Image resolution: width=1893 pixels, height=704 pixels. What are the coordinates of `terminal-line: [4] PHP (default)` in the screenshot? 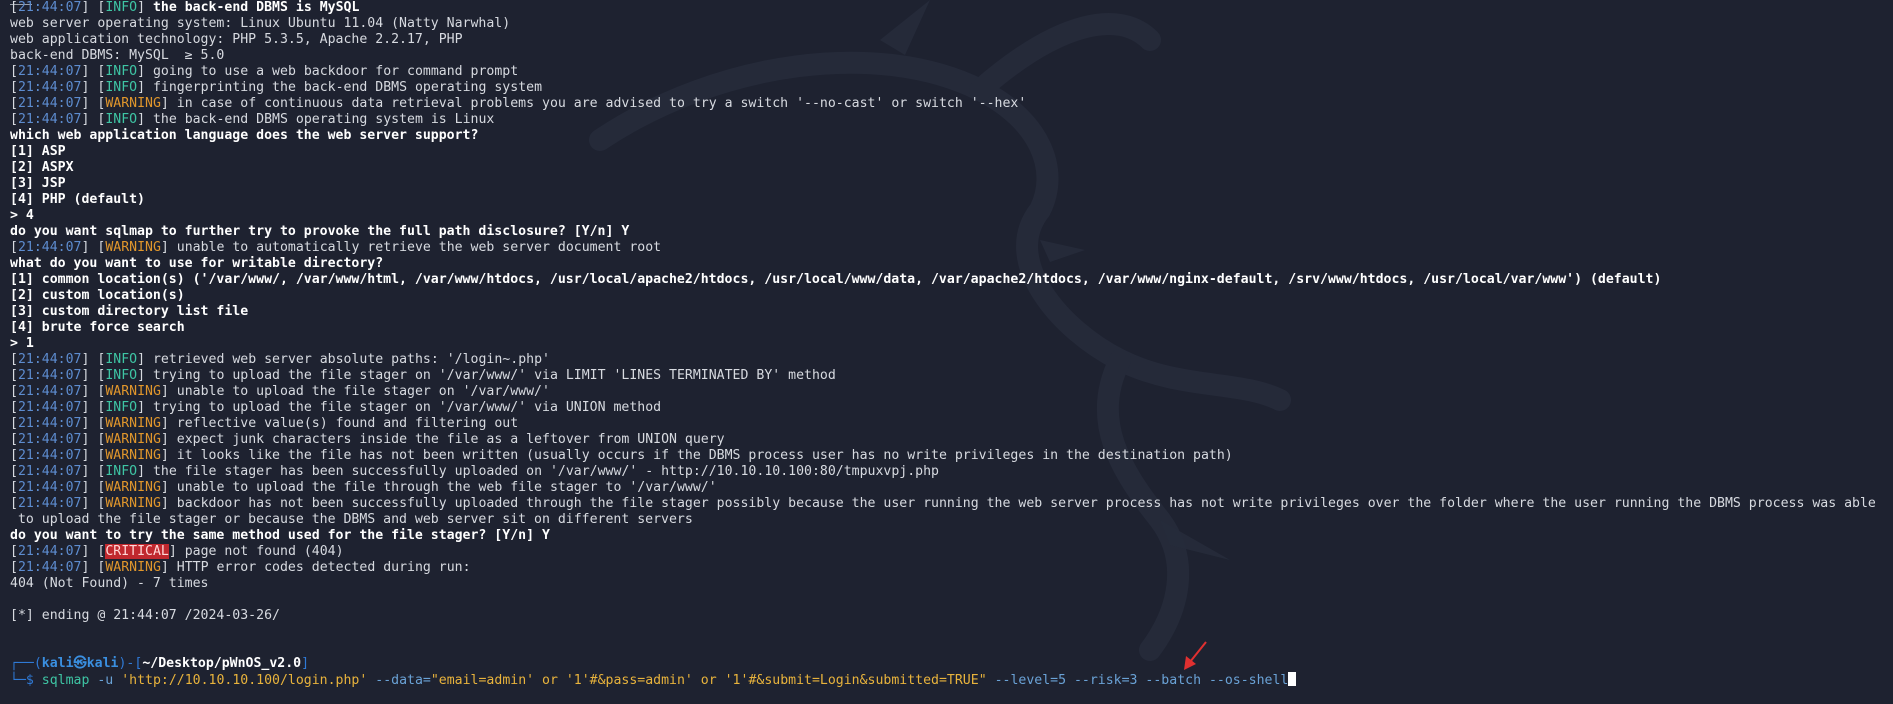 It's located at (950, 200).